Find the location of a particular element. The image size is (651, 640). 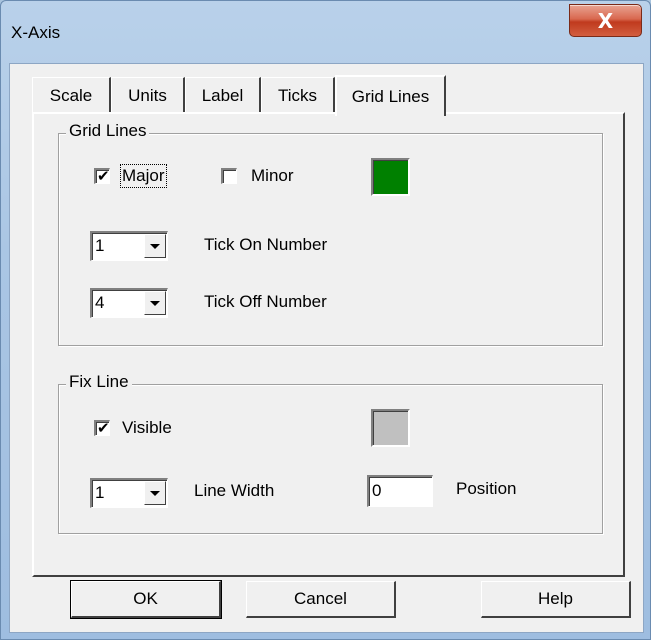

line-width-select: 1 is located at coordinates (129, 493).